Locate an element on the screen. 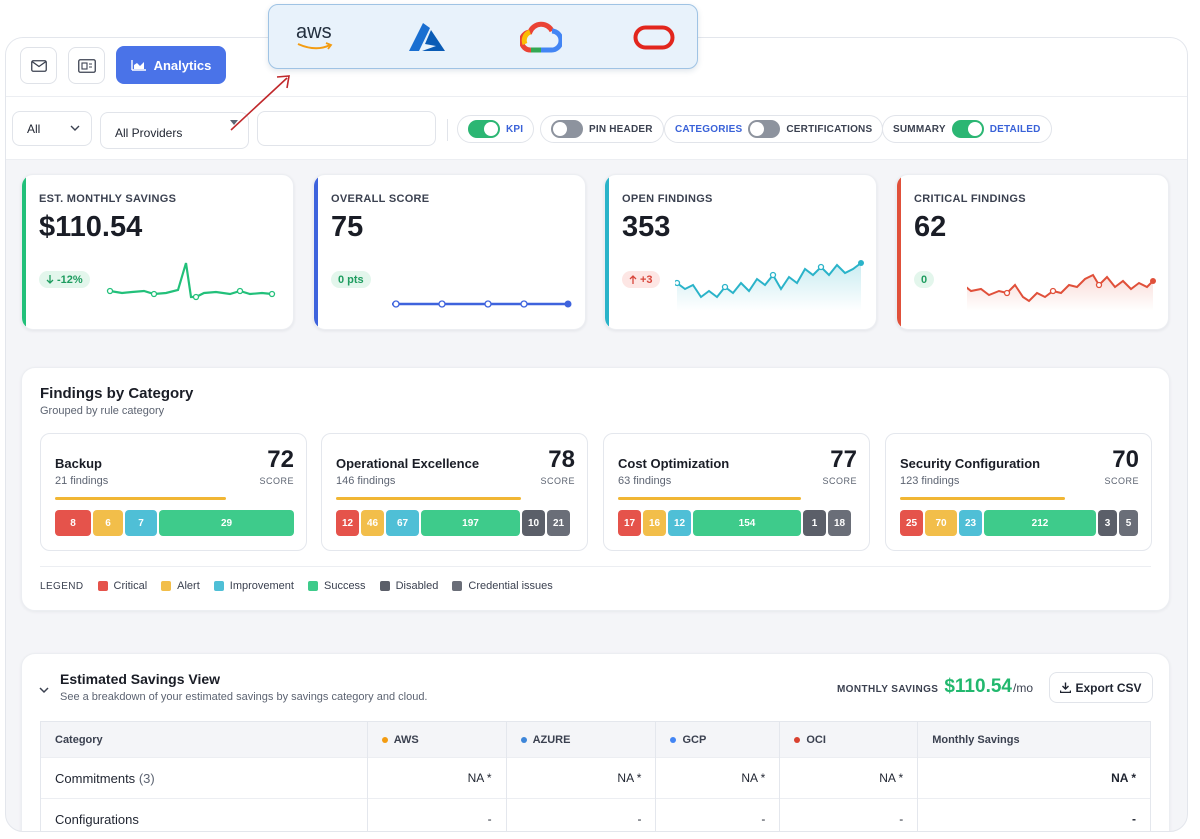  scope-select: All is located at coordinates (52, 128).